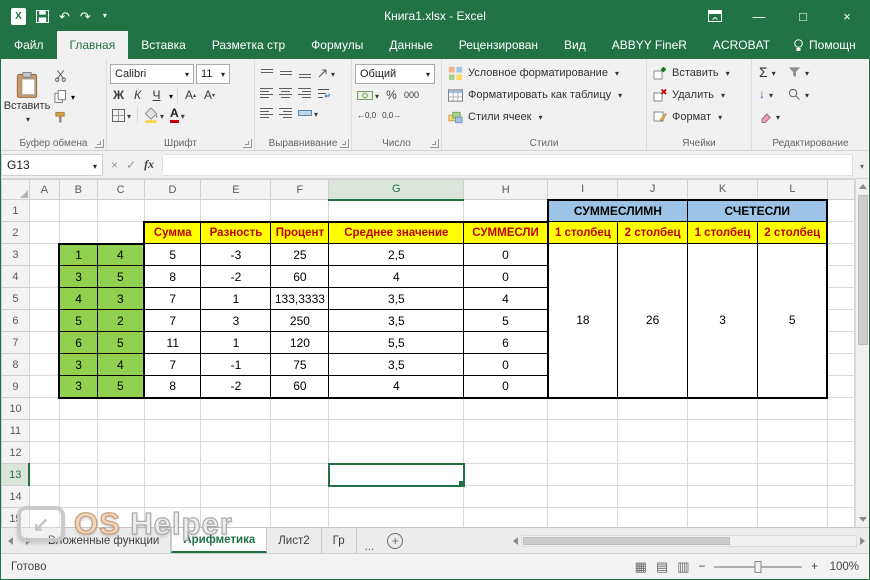 This screenshot has width=870, height=580. What do you see at coordinates (300, 254) in the screenshot?
I see `cell-F3: 25` at bounding box center [300, 254].